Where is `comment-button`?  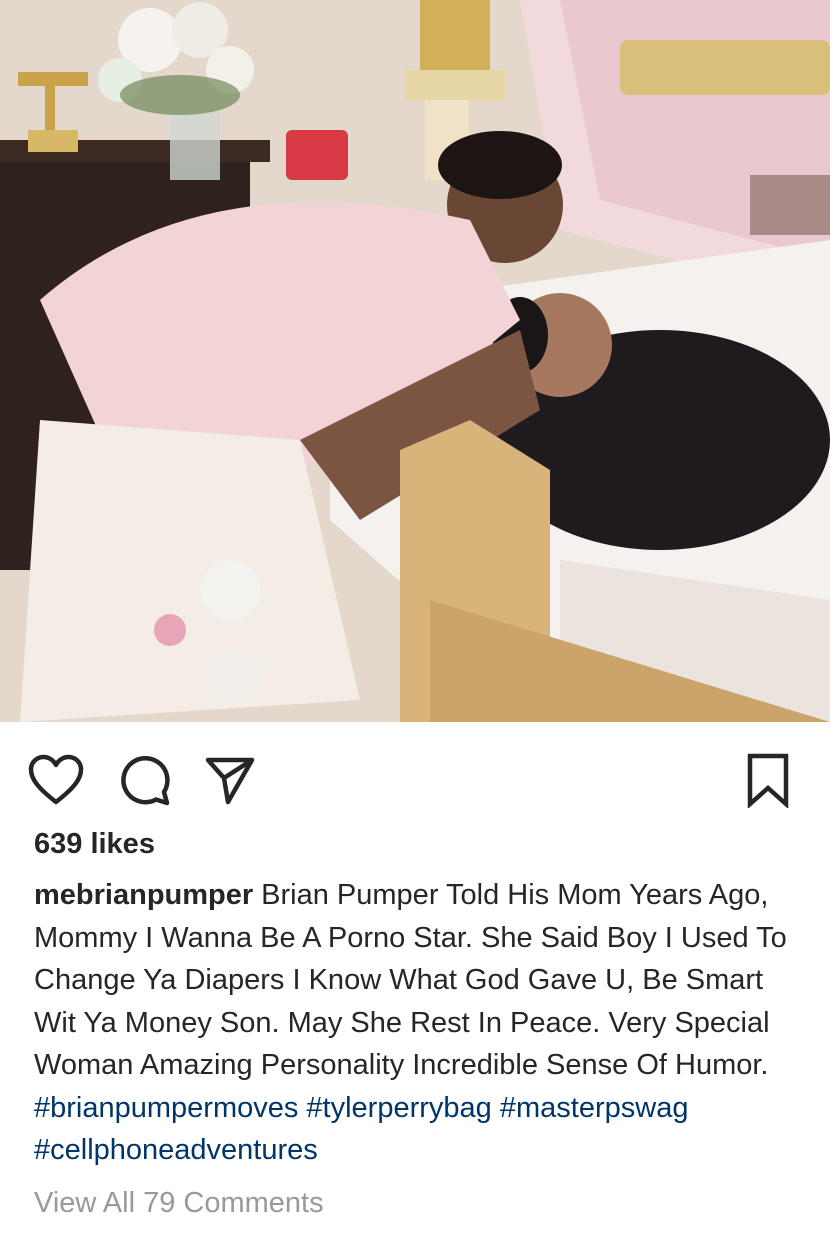
comment-button is located at coordinates (146, 780).